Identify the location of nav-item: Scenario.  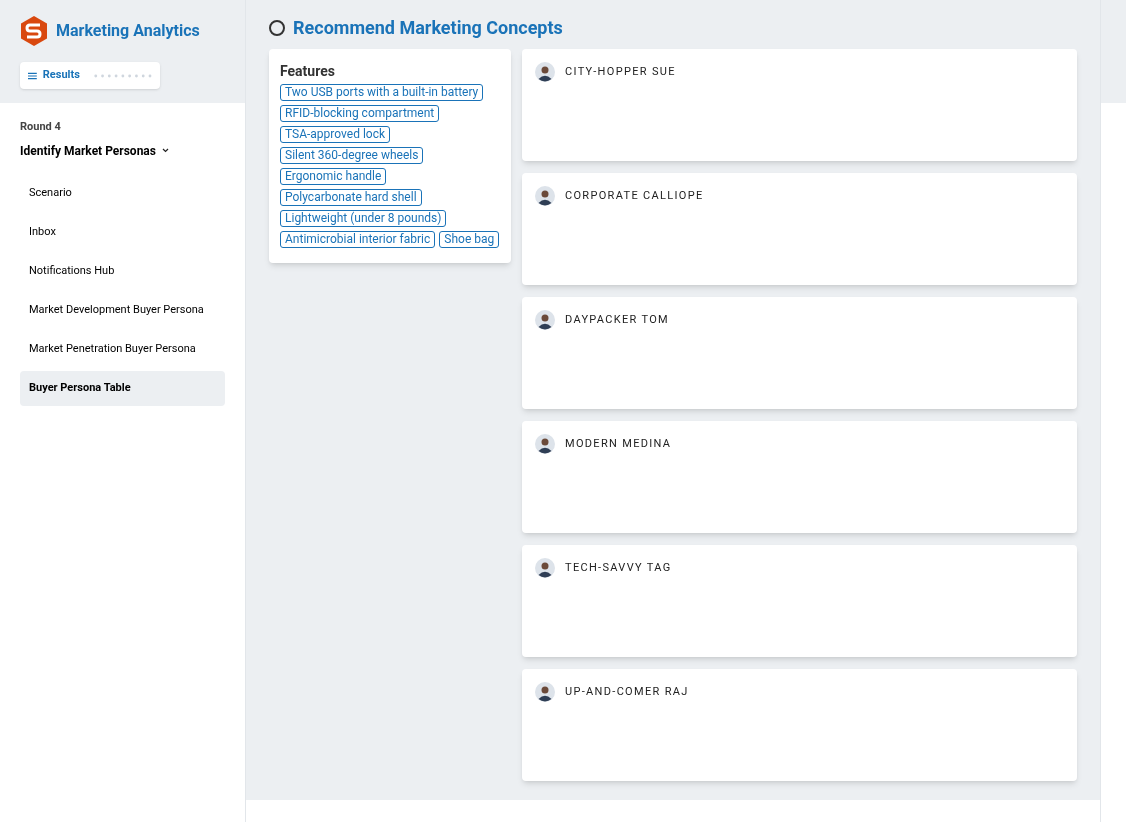
(122, 193).